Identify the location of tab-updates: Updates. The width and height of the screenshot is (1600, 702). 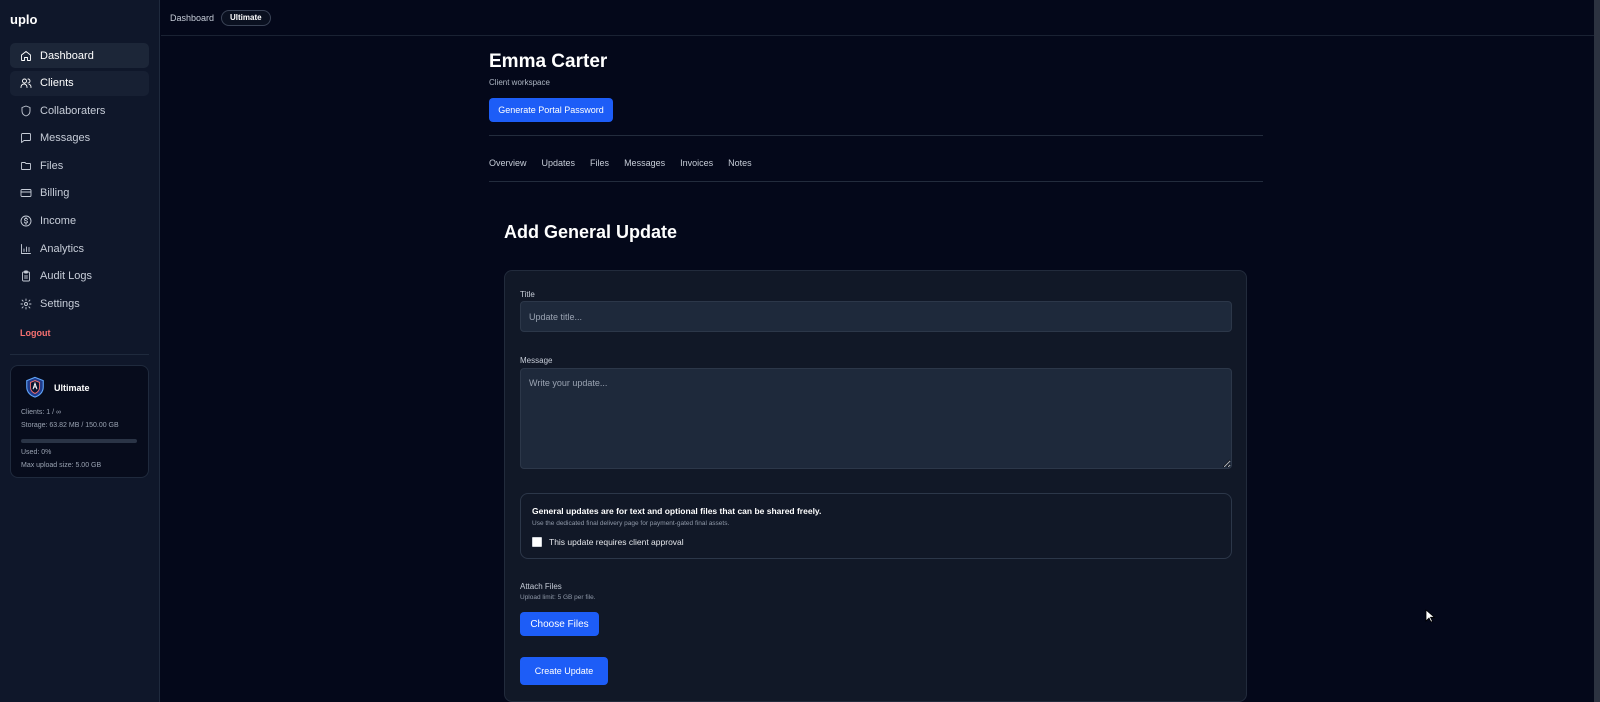
(559, 163).